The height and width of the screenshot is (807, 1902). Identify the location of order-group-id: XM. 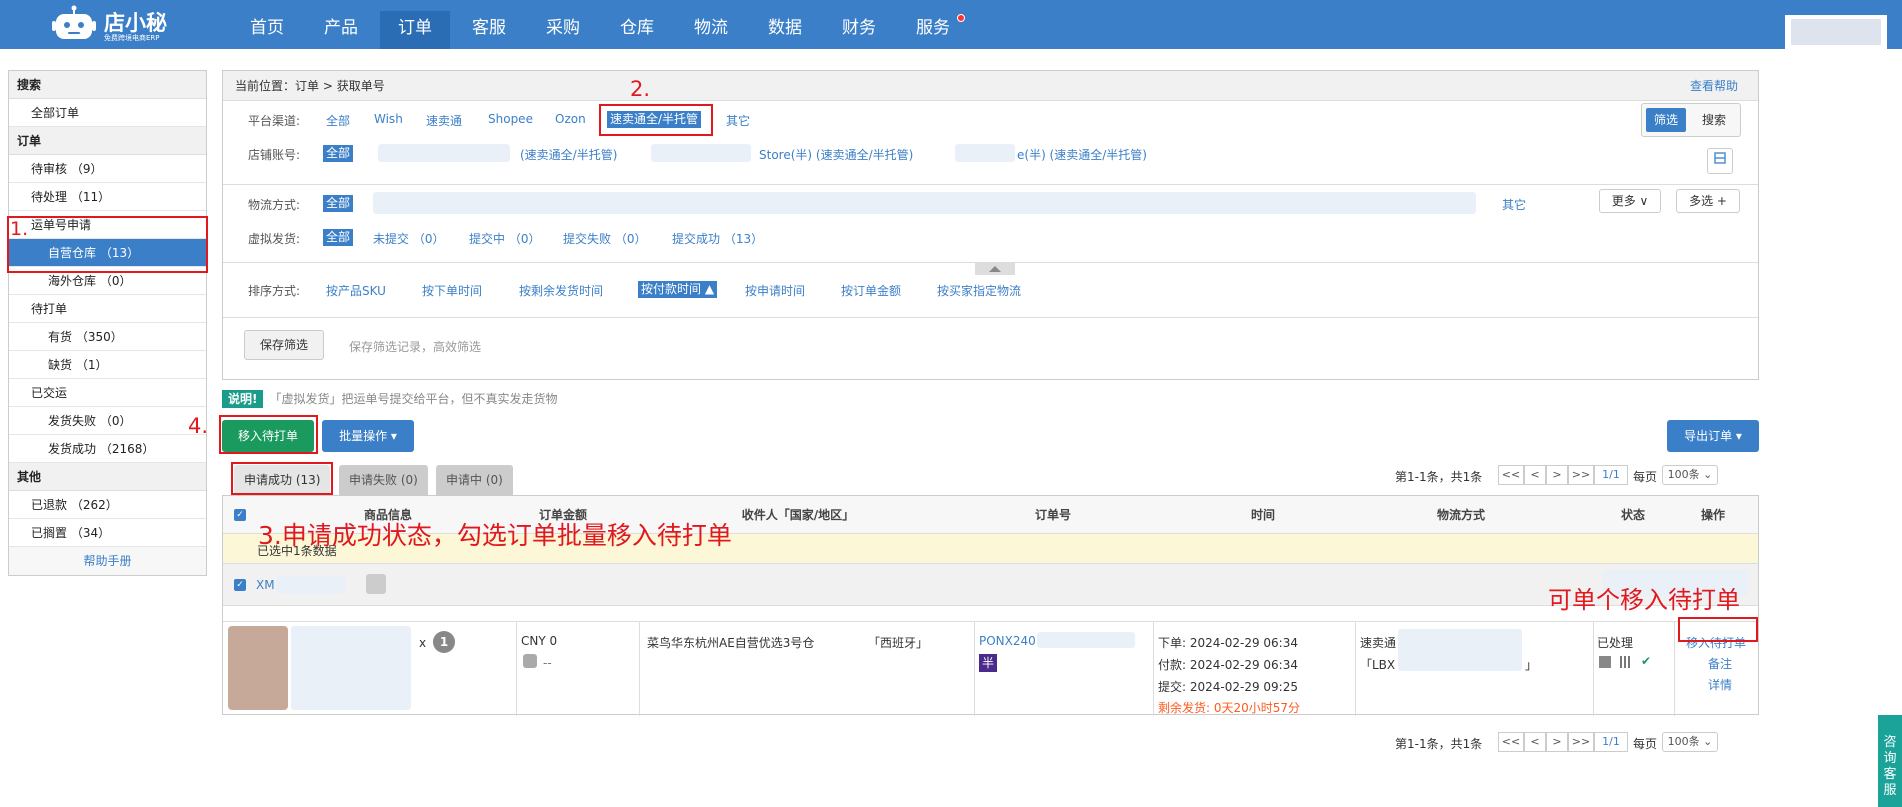
(265, 585).